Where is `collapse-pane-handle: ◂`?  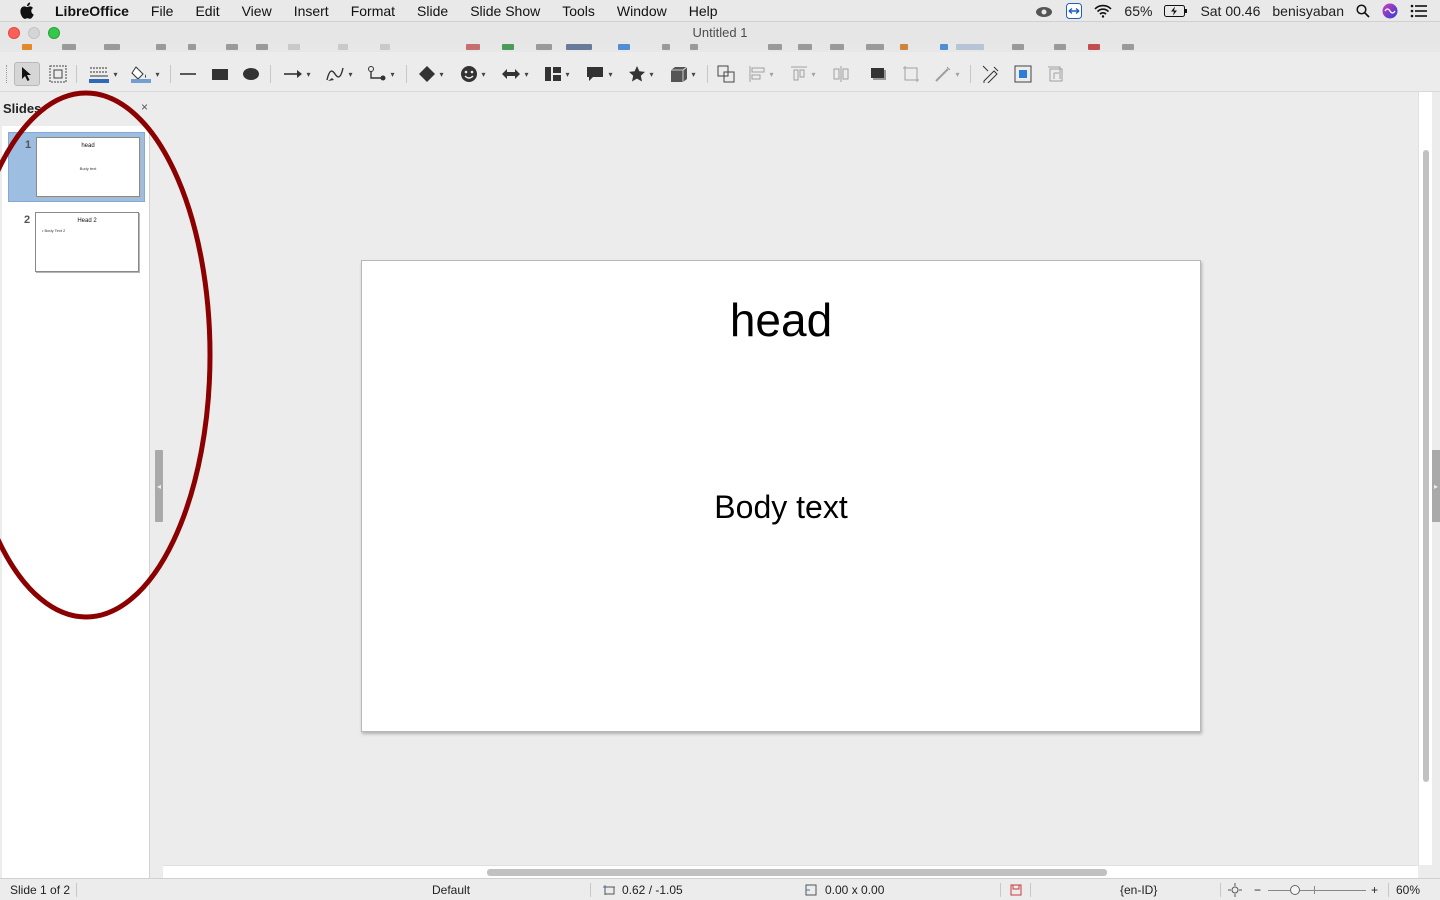 collapse-pane-handle: ◂ is located at coordinates (159, 486).